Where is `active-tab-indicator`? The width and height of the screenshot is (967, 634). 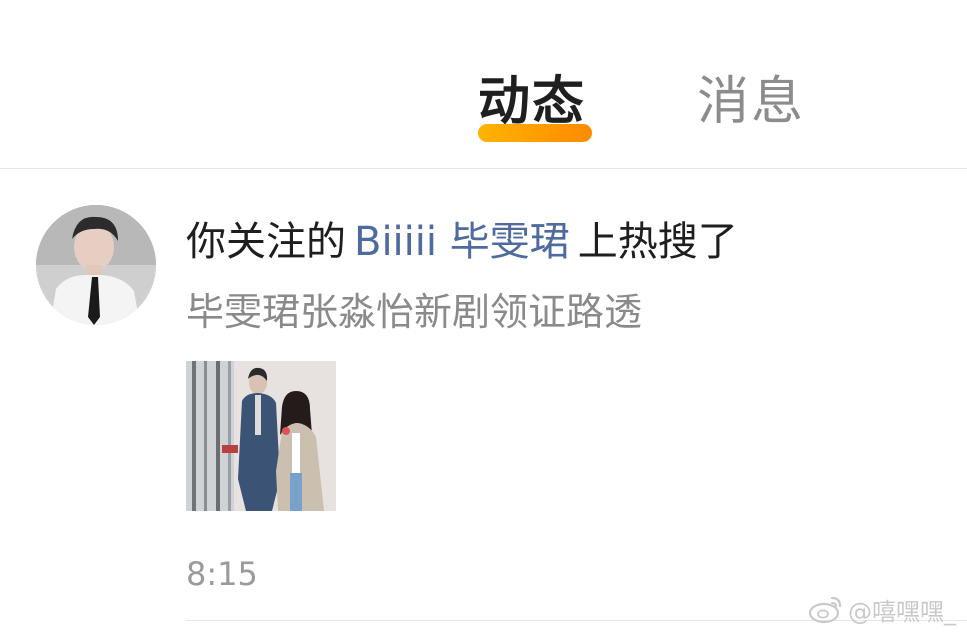 active-tab-indicator is located at coordinates (535, 133).